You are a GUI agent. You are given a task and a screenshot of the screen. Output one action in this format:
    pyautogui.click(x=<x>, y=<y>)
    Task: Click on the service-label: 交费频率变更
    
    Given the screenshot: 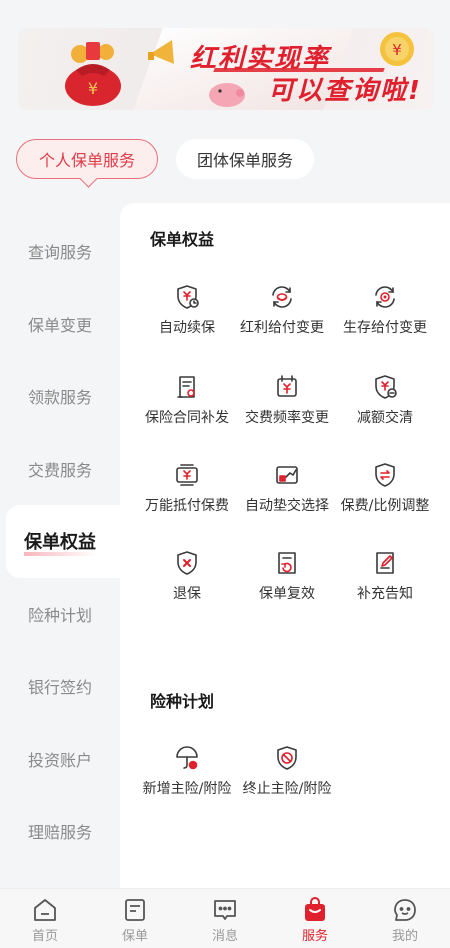 What is the action you would take?
    pyautogui.click(x=287, y=418)
    